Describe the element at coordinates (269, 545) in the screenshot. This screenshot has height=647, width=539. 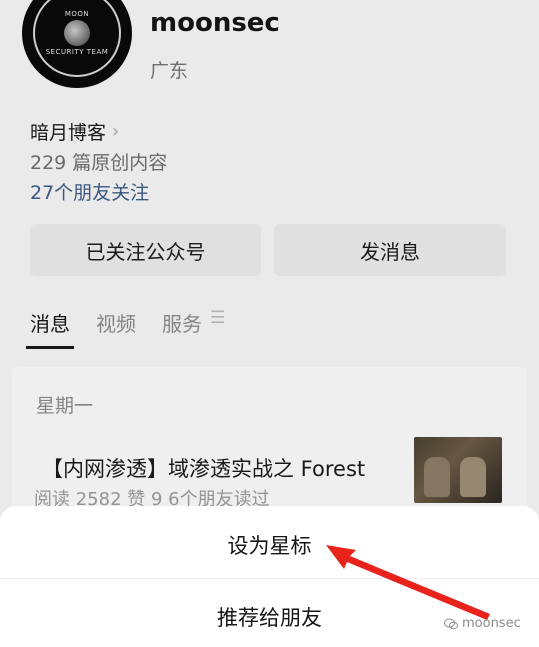
I see `set-star-button: 设为星标` at that location.